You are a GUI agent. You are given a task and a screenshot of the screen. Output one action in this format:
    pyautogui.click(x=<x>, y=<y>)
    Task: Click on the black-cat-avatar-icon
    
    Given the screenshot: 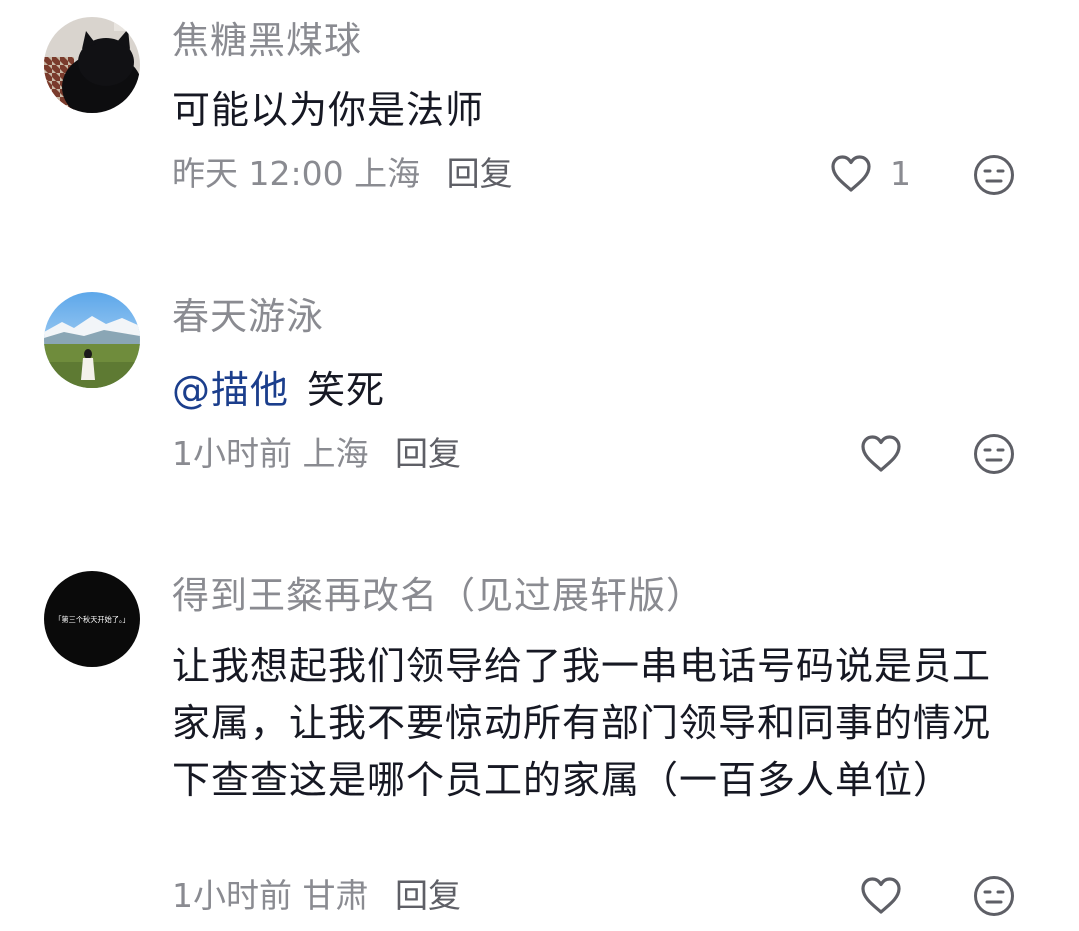 What is the action you would take?
    pyautogui.click(x=92, y=65)
    